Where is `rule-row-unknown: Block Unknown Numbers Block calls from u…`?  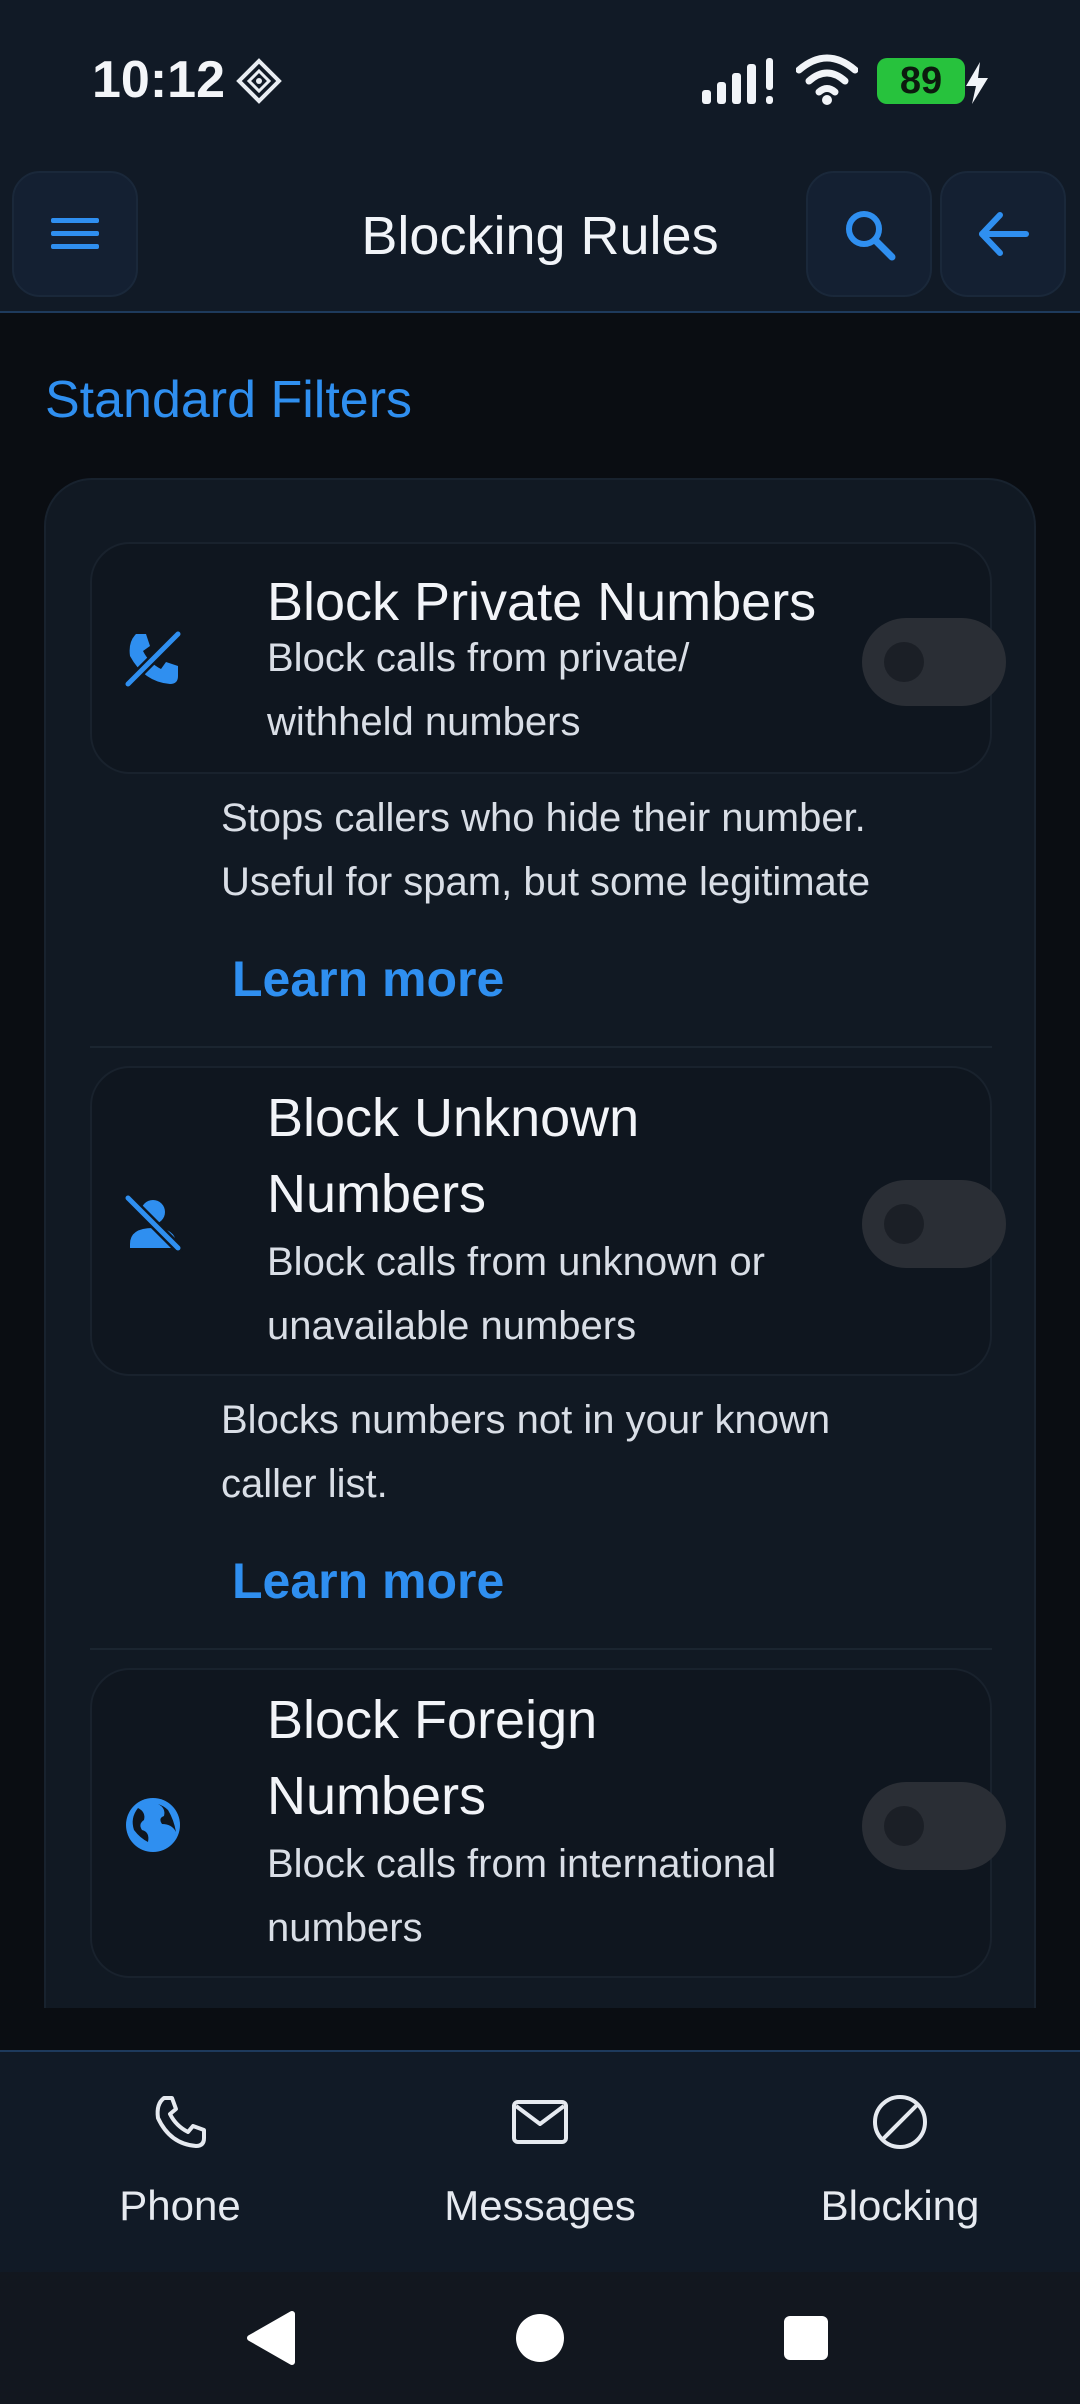 rule-row-unknown: Block Unknown Numbers Block calls from u… is located at coordinates (548, 1221).